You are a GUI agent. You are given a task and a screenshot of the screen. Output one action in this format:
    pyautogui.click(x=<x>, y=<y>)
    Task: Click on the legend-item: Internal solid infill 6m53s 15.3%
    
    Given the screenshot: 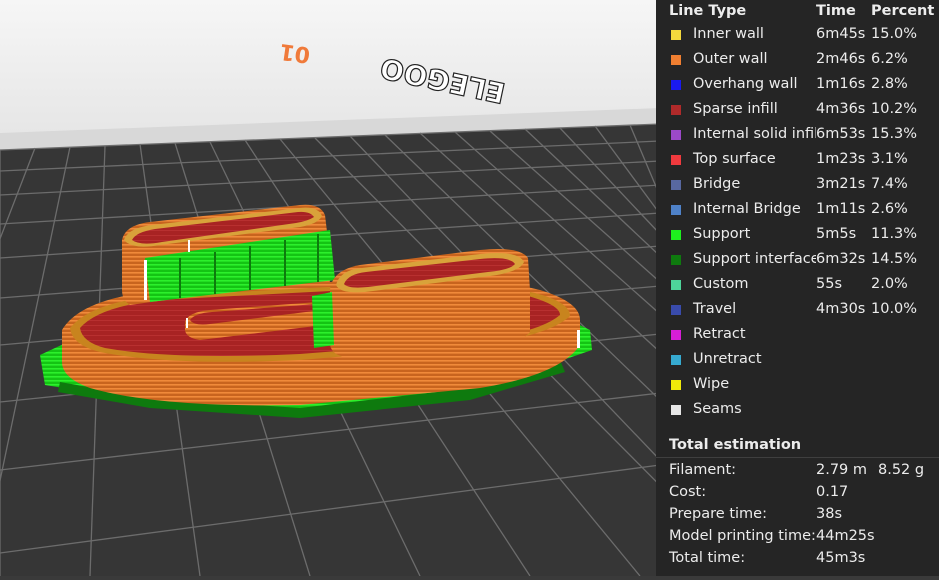 What is the action you would take?
    pyautogui.click(x=797, y=136)
    